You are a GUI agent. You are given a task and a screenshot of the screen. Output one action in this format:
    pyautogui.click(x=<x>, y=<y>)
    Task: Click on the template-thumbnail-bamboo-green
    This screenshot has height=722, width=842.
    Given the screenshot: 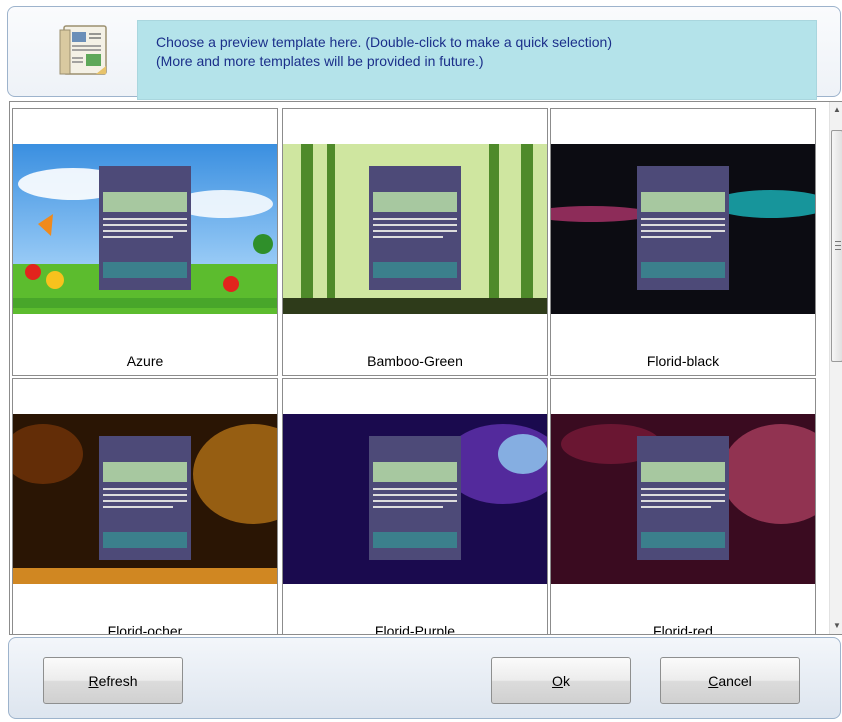 What is the action you would take?
    pyautogui.click(x=415, y=229)
    